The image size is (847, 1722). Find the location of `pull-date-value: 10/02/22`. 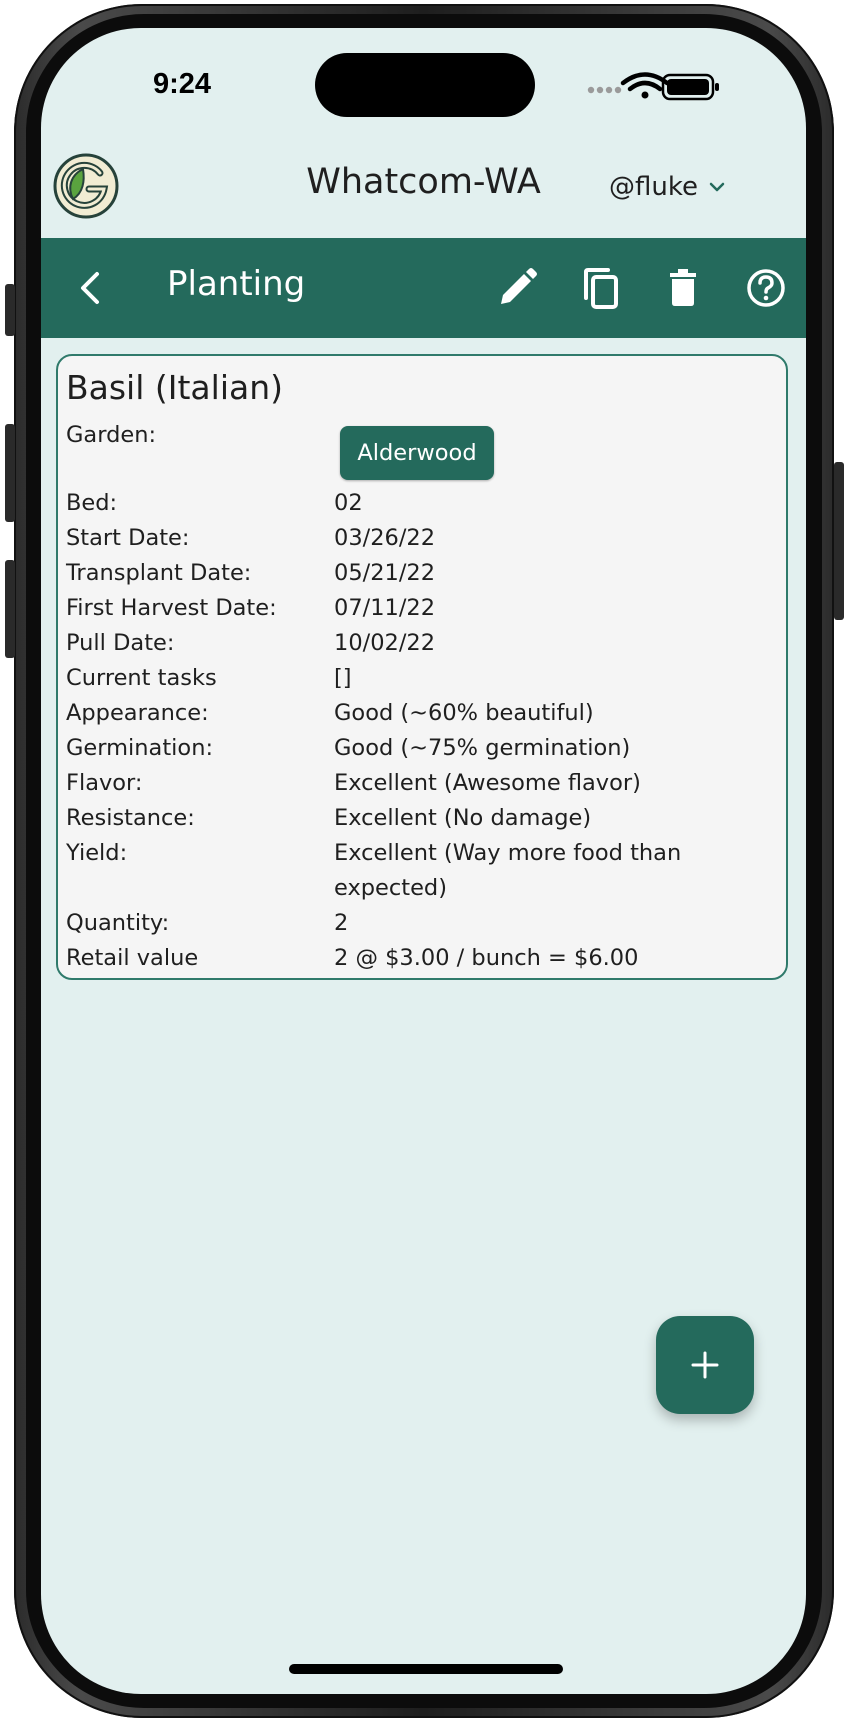

pull-date-value: 10/02/22 is located at coordinates (385, 643).